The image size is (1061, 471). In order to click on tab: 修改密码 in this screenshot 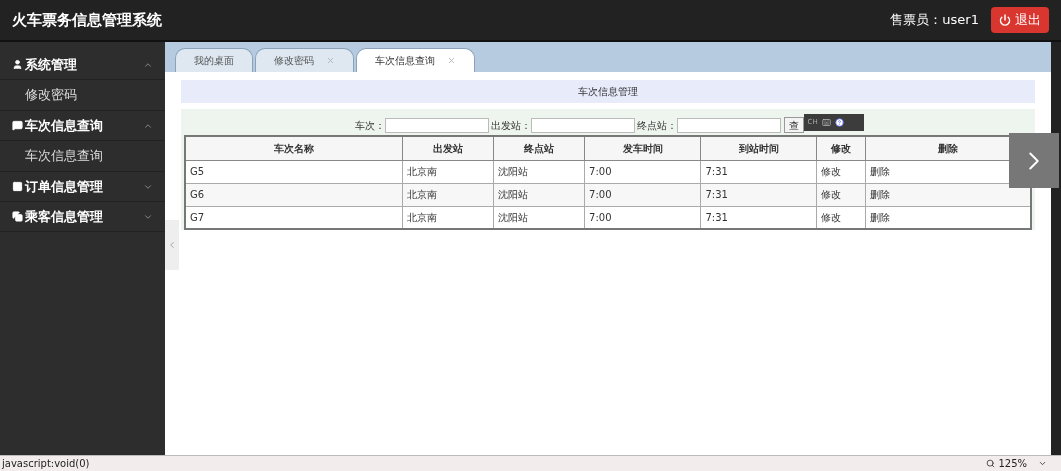, I will do `click(304, 60)`.